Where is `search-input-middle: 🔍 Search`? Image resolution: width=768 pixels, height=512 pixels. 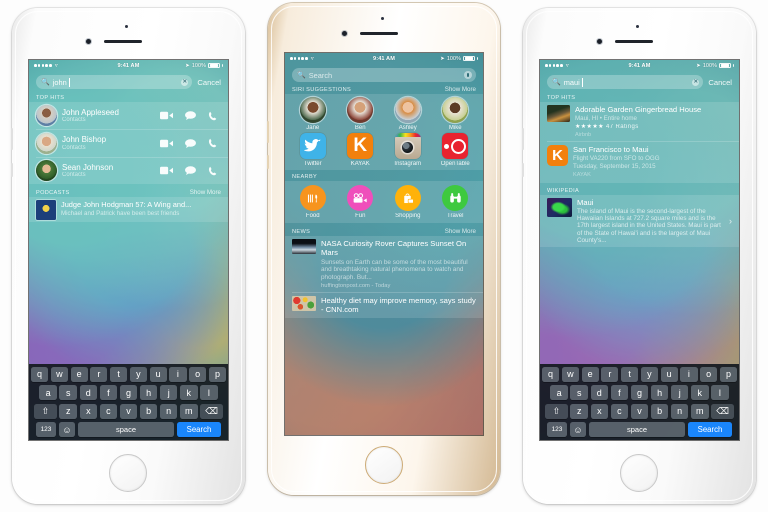 search-input-middle: 🔍 Search is located at coordinates (384, 75).